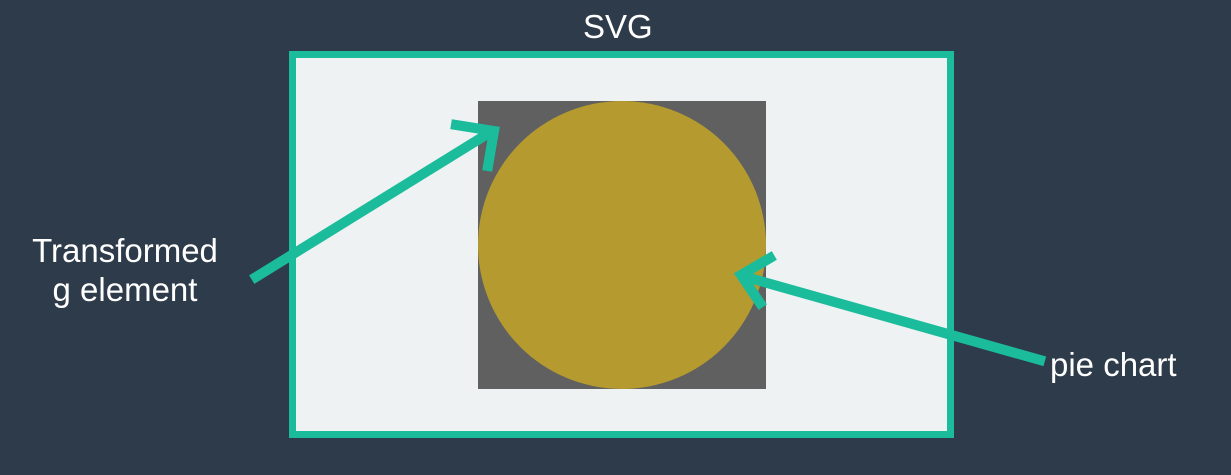 The width and height of the screenshot is (1231, 475). Describe the element at coordinates (125, 289) in the screenshot. I see `left-label-line-2: g element` at that location.